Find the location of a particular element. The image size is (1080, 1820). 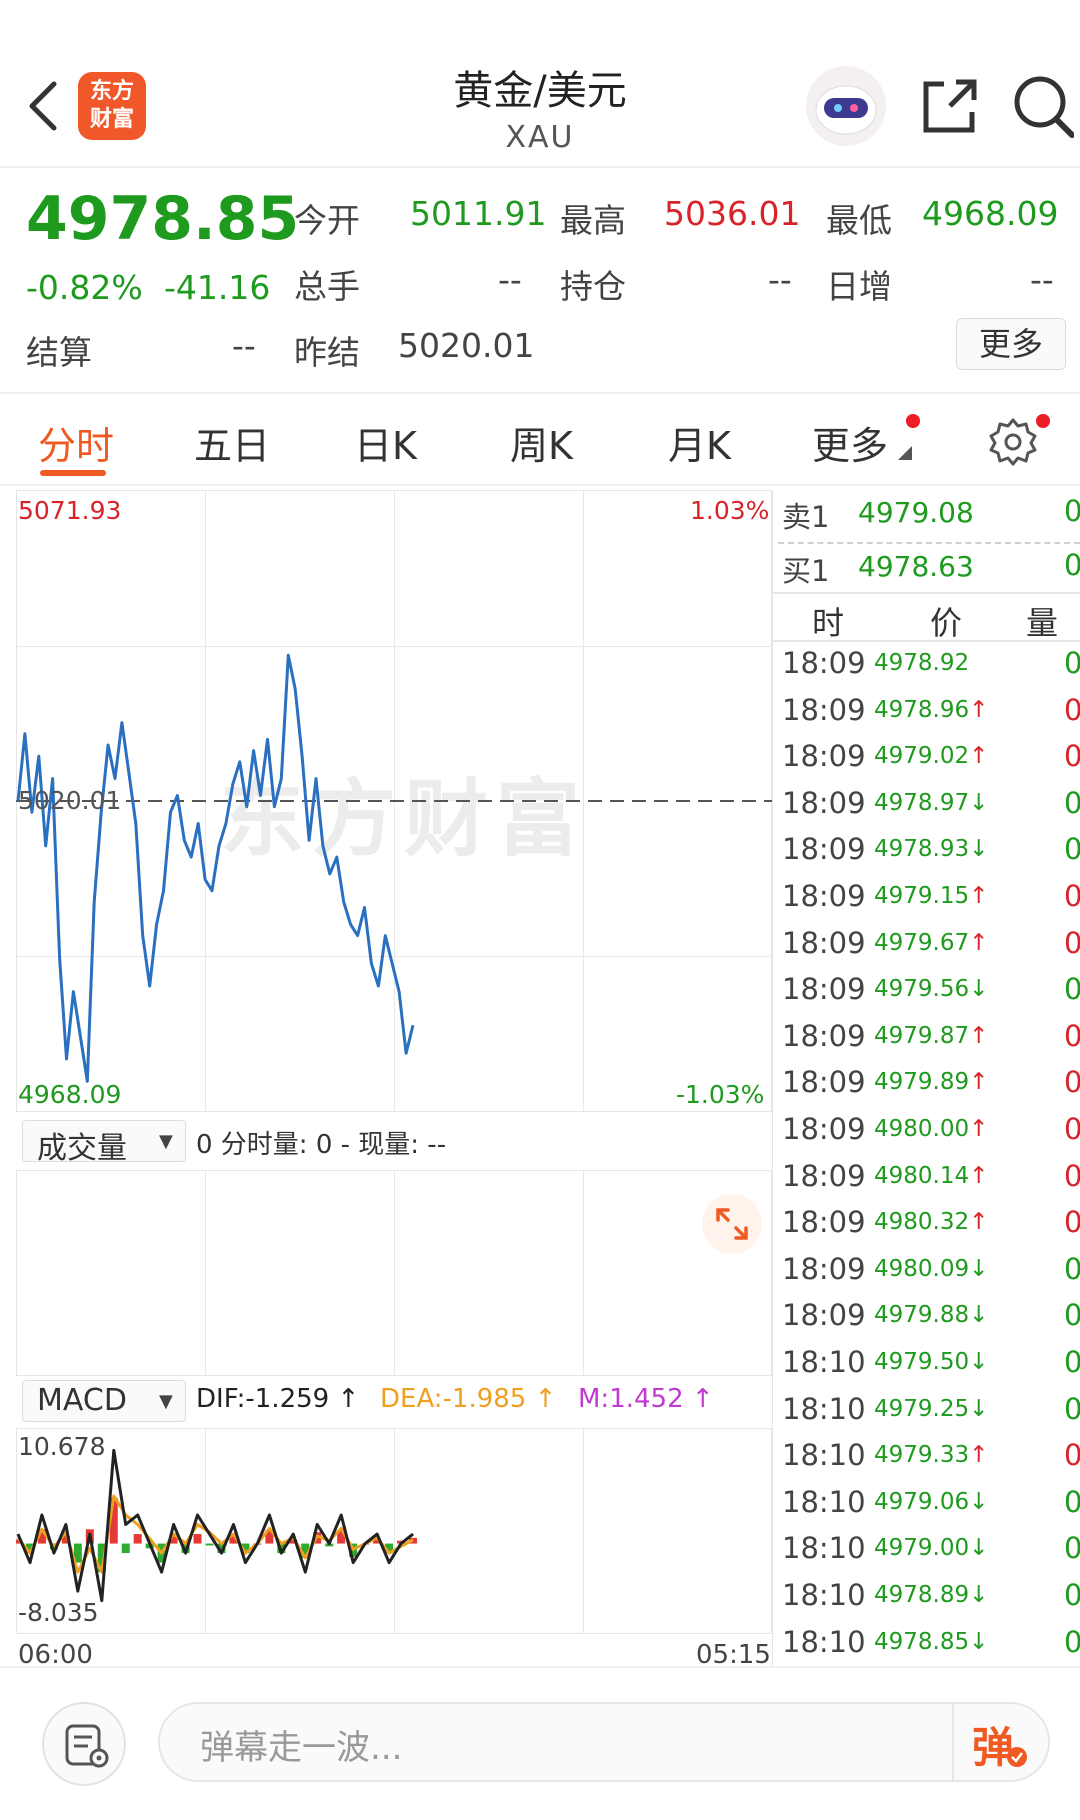

tape-price: 4979.89↑ is located at coordinates (931, 1082).